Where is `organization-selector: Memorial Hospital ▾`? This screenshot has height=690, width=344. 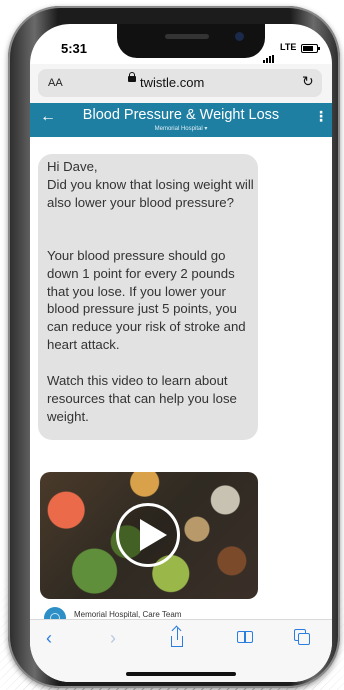
organization-selector: Memorial Hospital ▾ is located at coordinates (181, 128).